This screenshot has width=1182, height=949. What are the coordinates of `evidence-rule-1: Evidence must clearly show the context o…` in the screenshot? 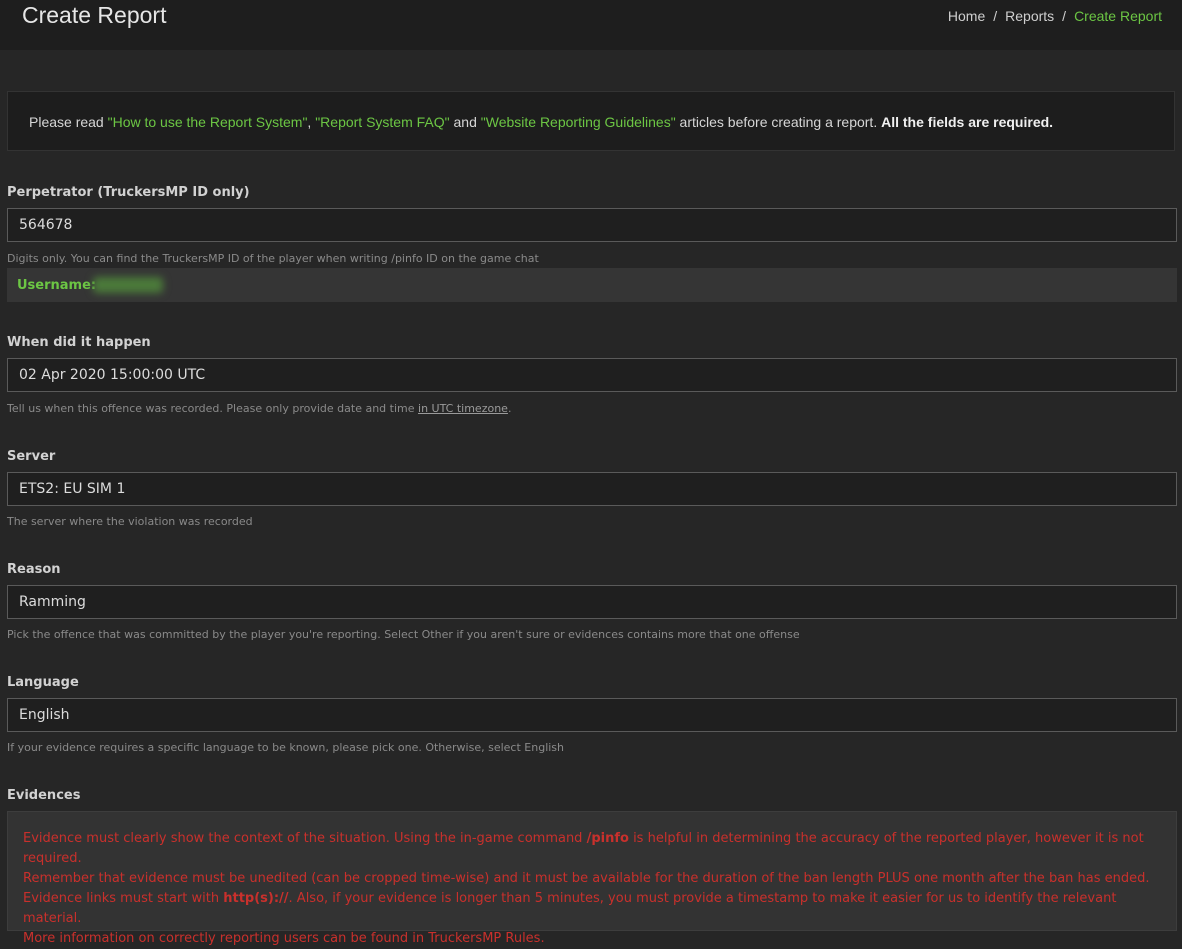 It's located at (592, 849).